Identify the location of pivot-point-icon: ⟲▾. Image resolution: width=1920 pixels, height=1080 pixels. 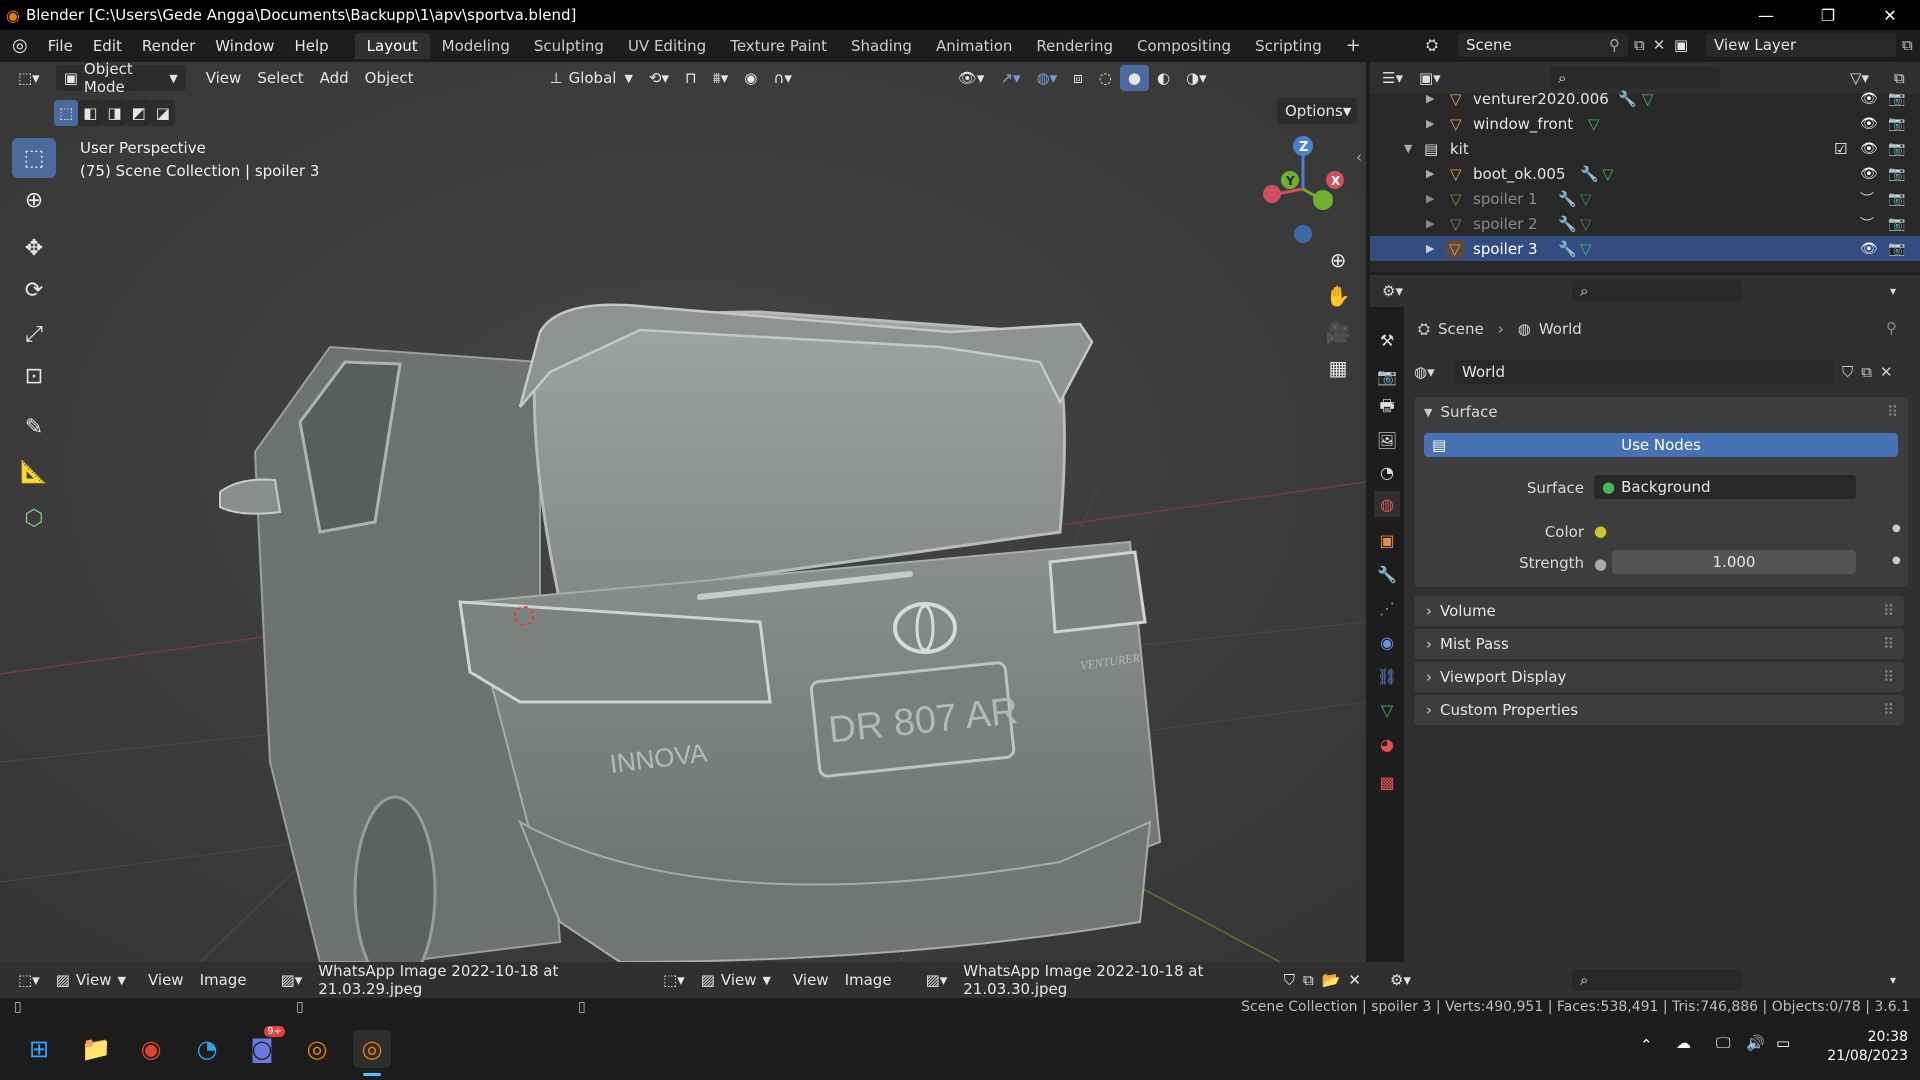
(659, 78).